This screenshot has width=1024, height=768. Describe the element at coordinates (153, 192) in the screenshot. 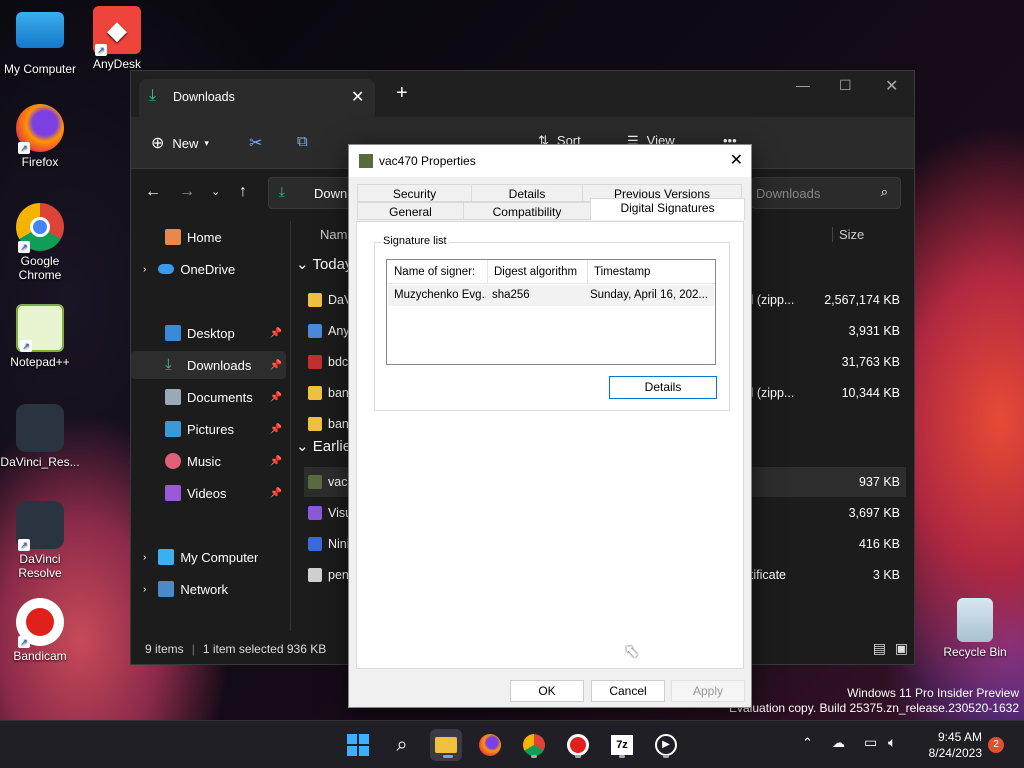

I see `back-arrow-icon: ←` at that location.